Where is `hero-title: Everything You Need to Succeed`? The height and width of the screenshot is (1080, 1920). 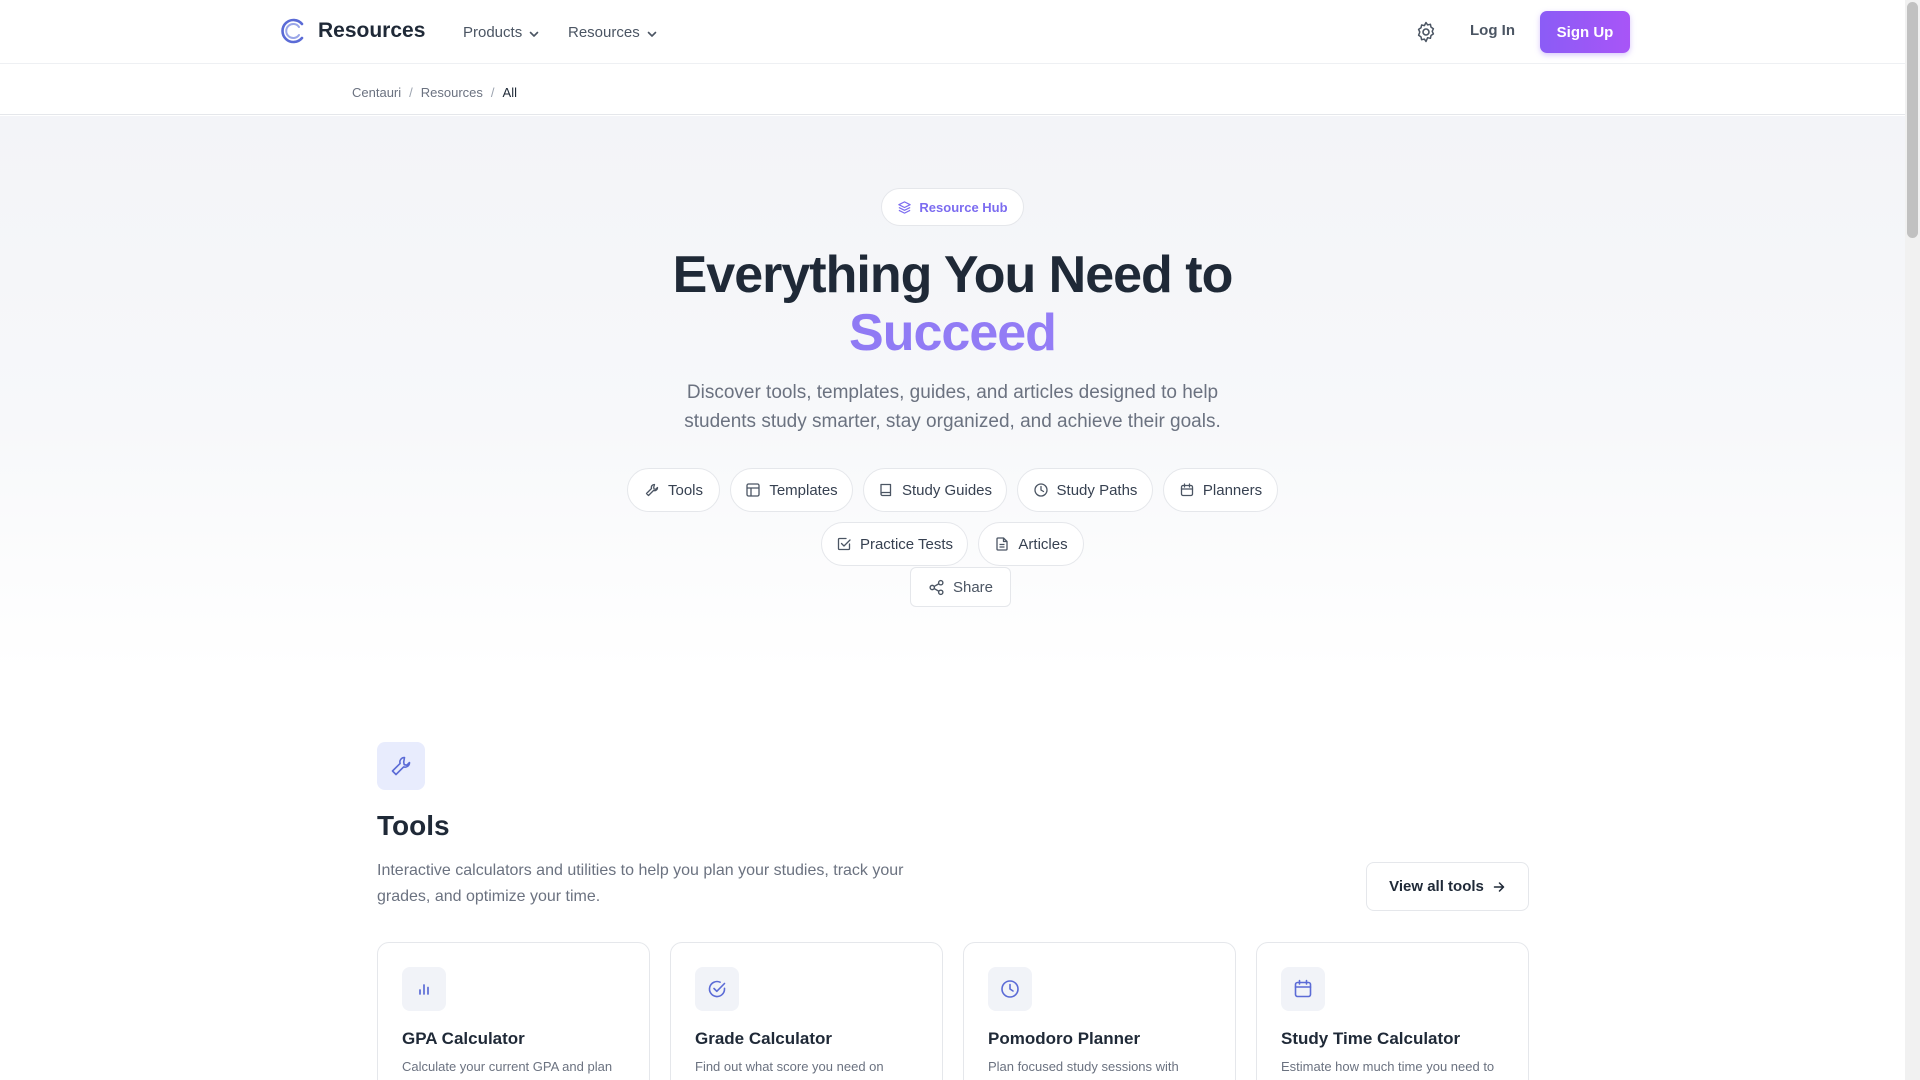 hero-title: Everything You Need to Succeed is located at coordinates (952, 304).